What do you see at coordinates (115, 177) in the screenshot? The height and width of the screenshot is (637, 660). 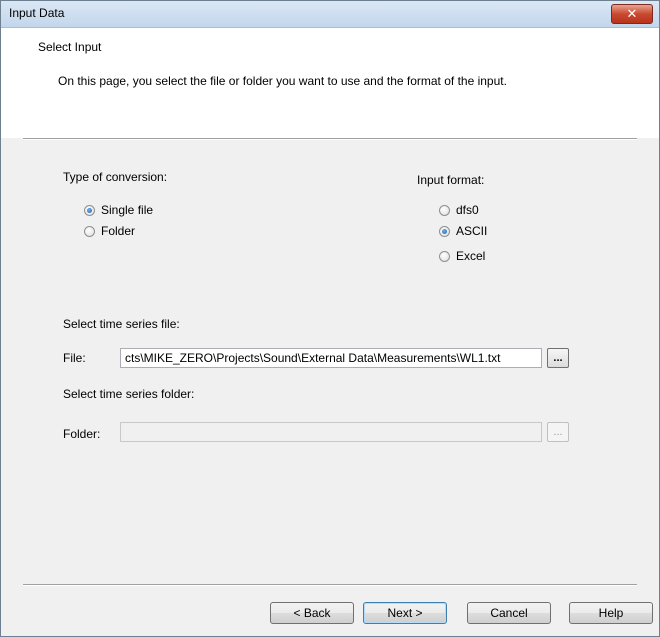 I see `conversion-type-label: Type of conversion:` at bounding box center [115, 177].